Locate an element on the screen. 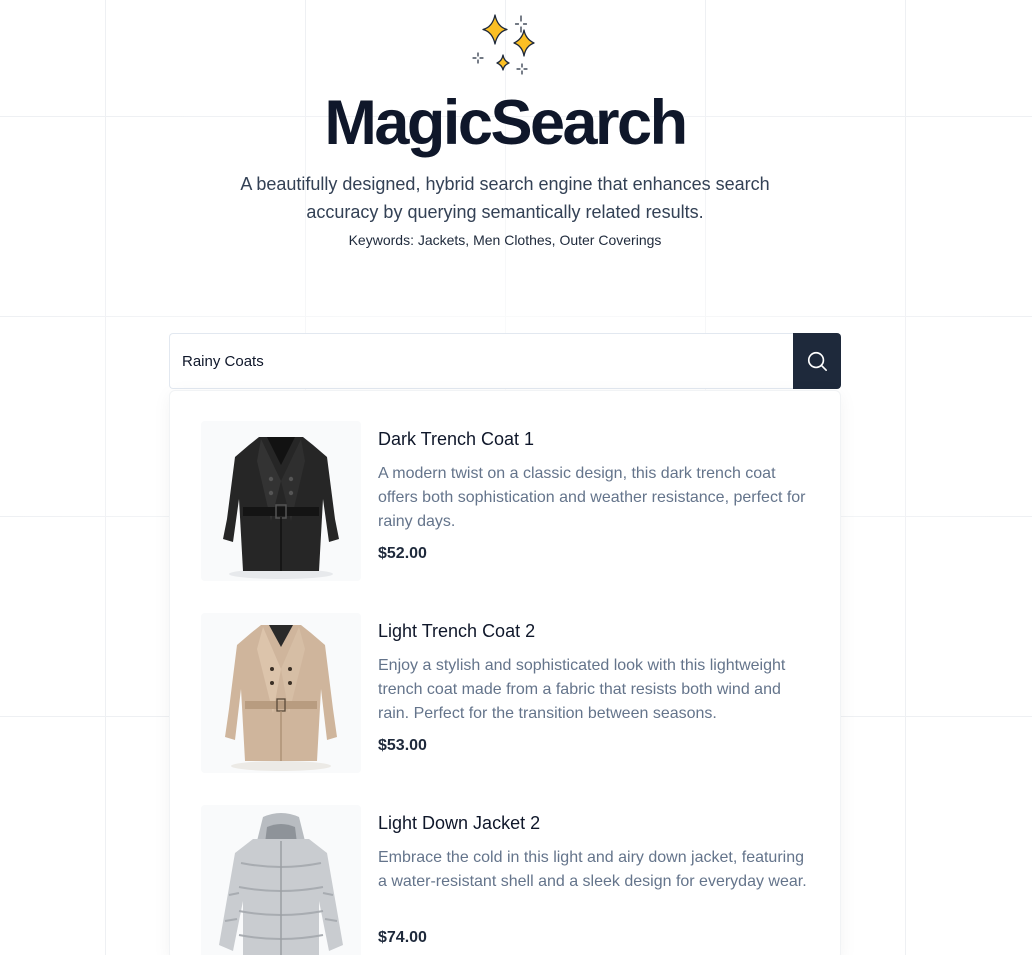 The width and height of the screenshot is (1032, 955). search-button is located at coordinates (817, 361).